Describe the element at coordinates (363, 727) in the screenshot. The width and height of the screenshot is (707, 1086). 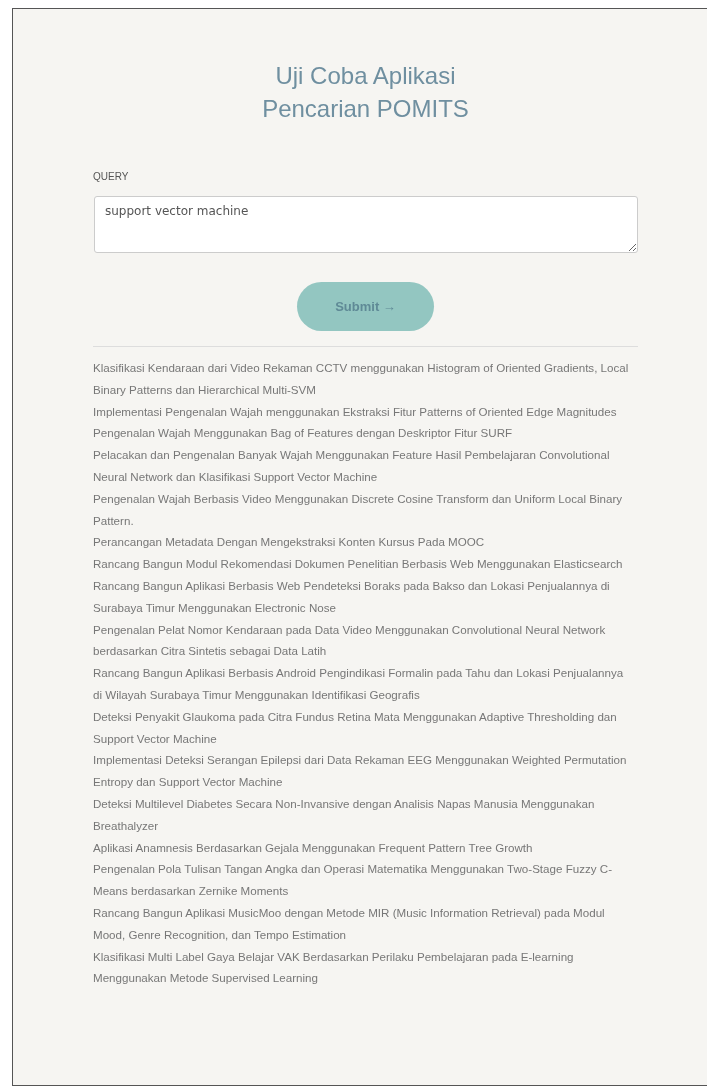
I see `result-title: Deteksi Penyakit Glaukoma pada Citra Fundus Retina Mata Menggunakan Adaptive Thresholding dan Support Vector Machine` at that location.